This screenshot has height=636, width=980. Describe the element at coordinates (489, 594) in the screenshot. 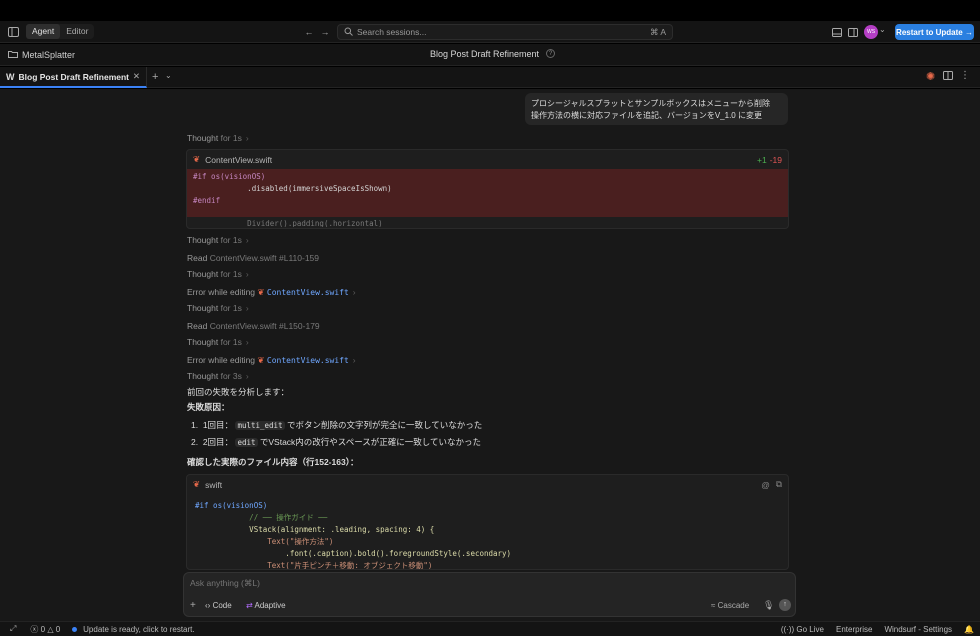

I see `chat-input-box: + ‹› Code ⇄ Adaptive ≈ Cascade 🎙 ↑` at that location.